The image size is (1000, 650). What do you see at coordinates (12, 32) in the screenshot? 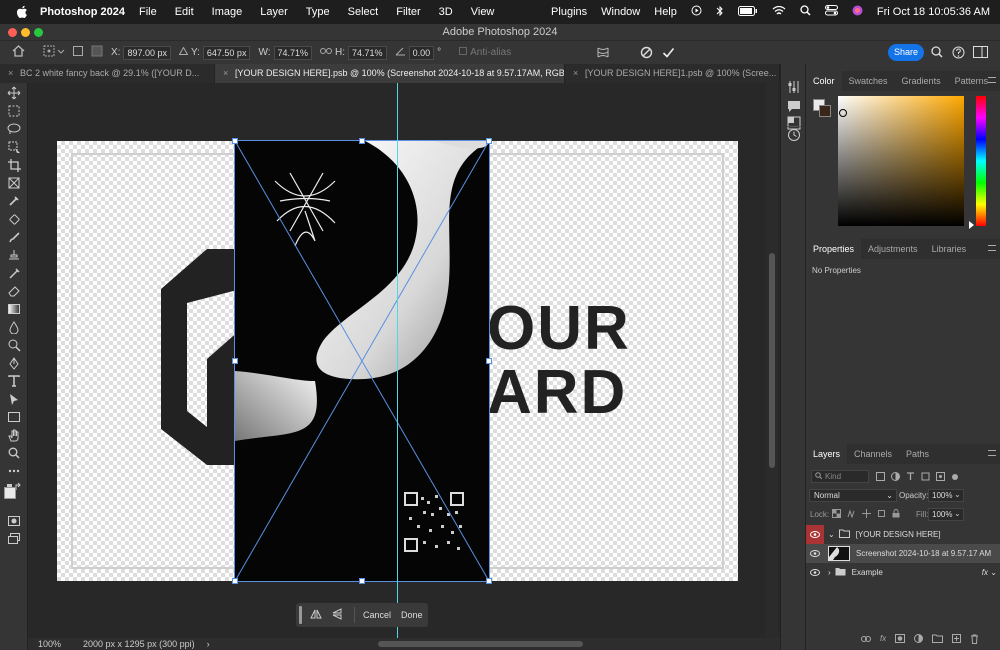
I see `close-window-button` at bounding box center [12, 32].